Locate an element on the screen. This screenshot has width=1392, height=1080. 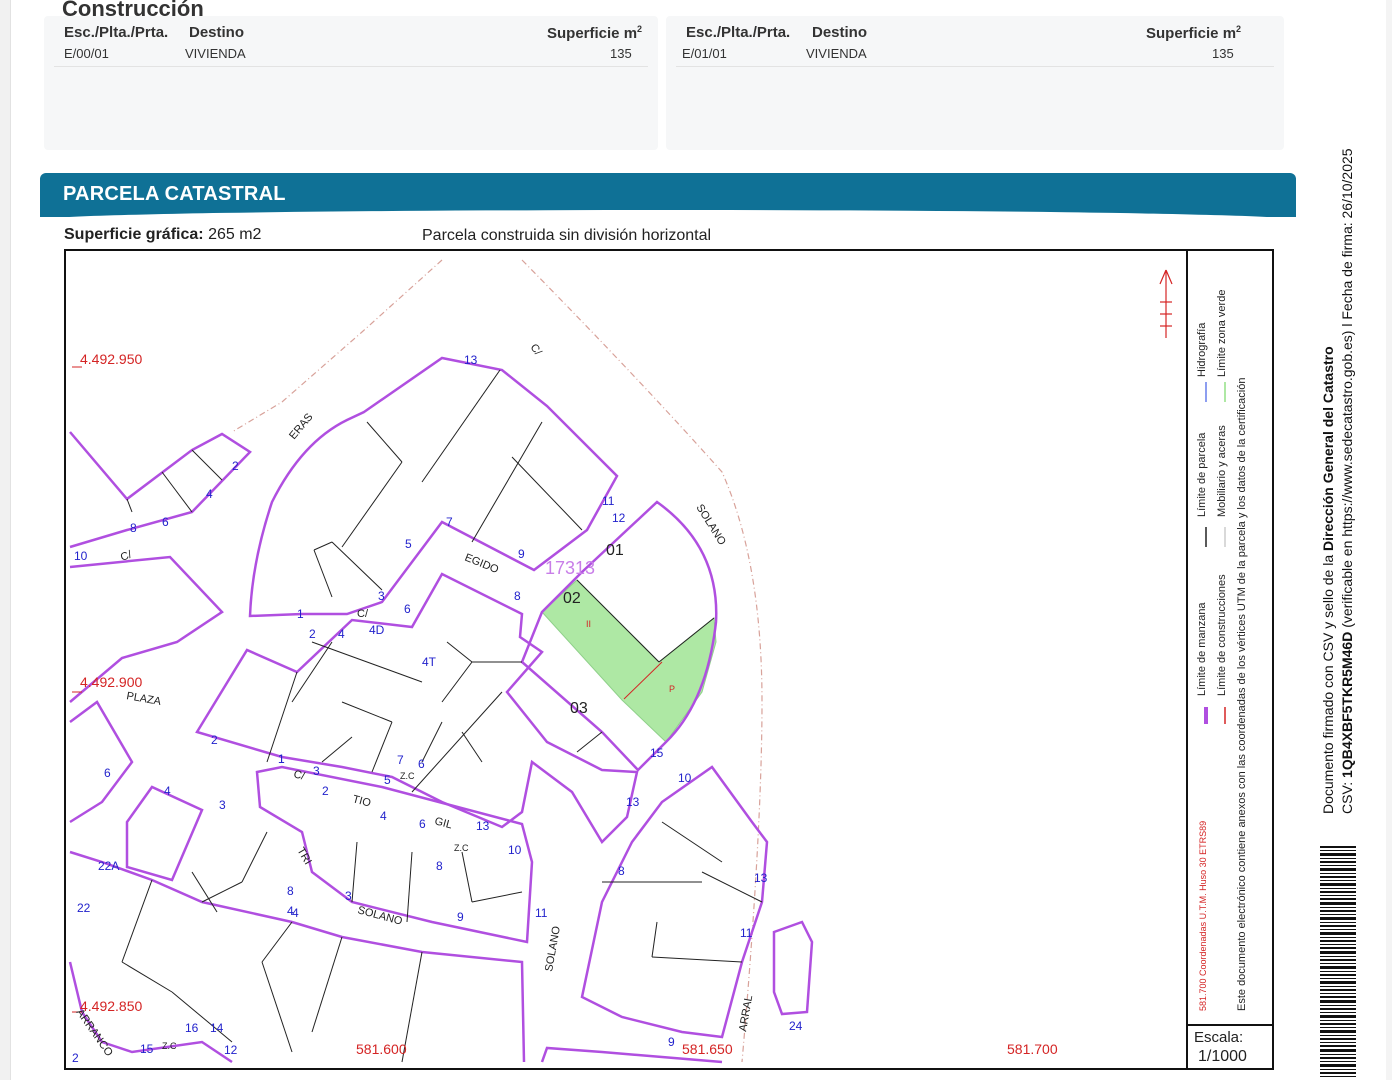
parcel-reference: 17313 is located at coordinates (570, 568).